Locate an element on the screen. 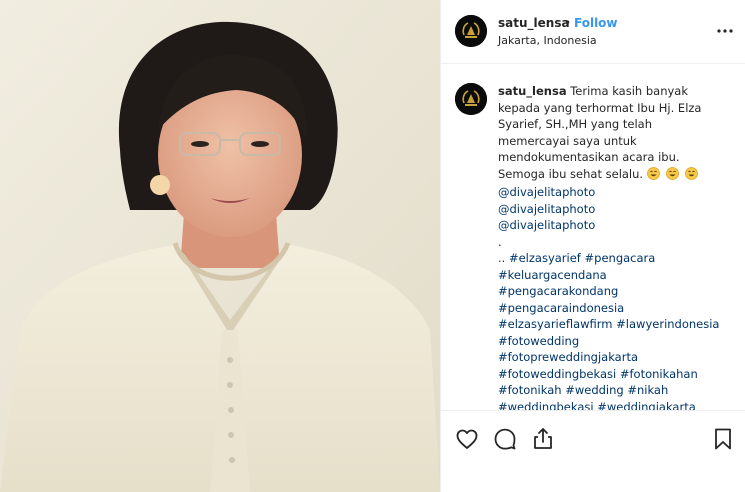  bookmark-icon is located at coordinates (723, 439).